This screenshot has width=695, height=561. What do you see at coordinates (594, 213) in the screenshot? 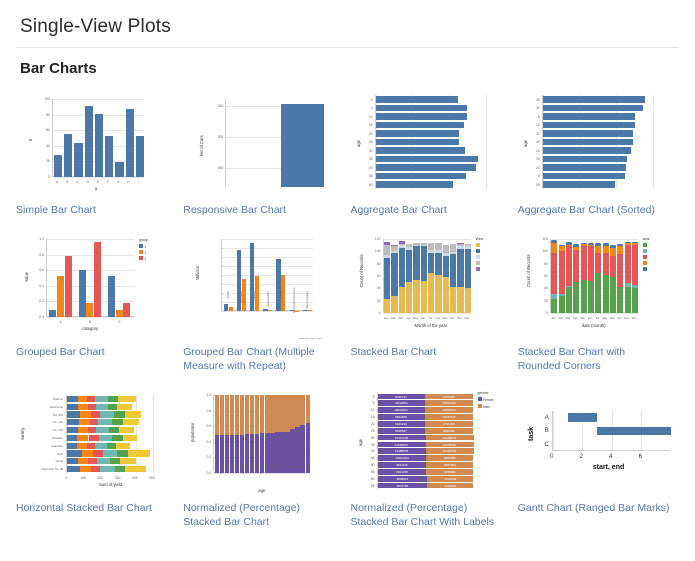
I see `caption-aggregate-bar-chart-sorted: Aggregate Bar Chart (Sorted)` at bounding box center [594, 213].